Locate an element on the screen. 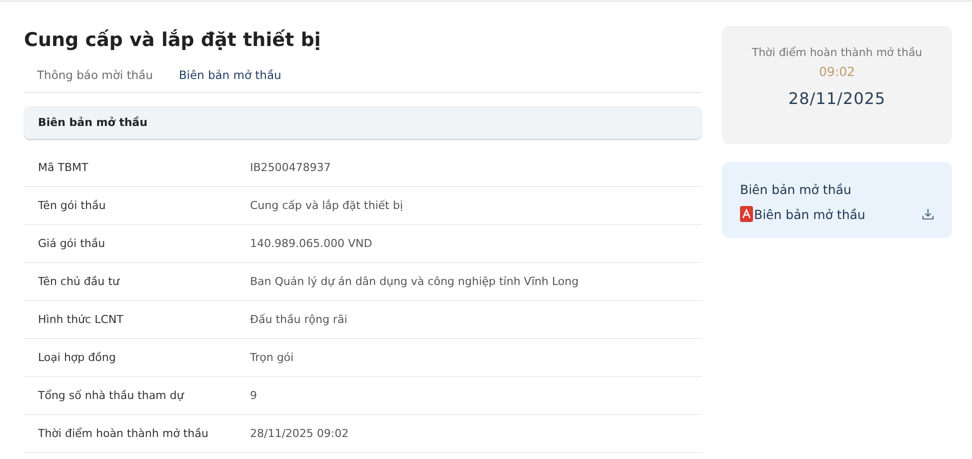 Image resolution: width=972 pixels, height=459 pixels. field-label: Loại hợp đồng is located at coordinates (77, 357).